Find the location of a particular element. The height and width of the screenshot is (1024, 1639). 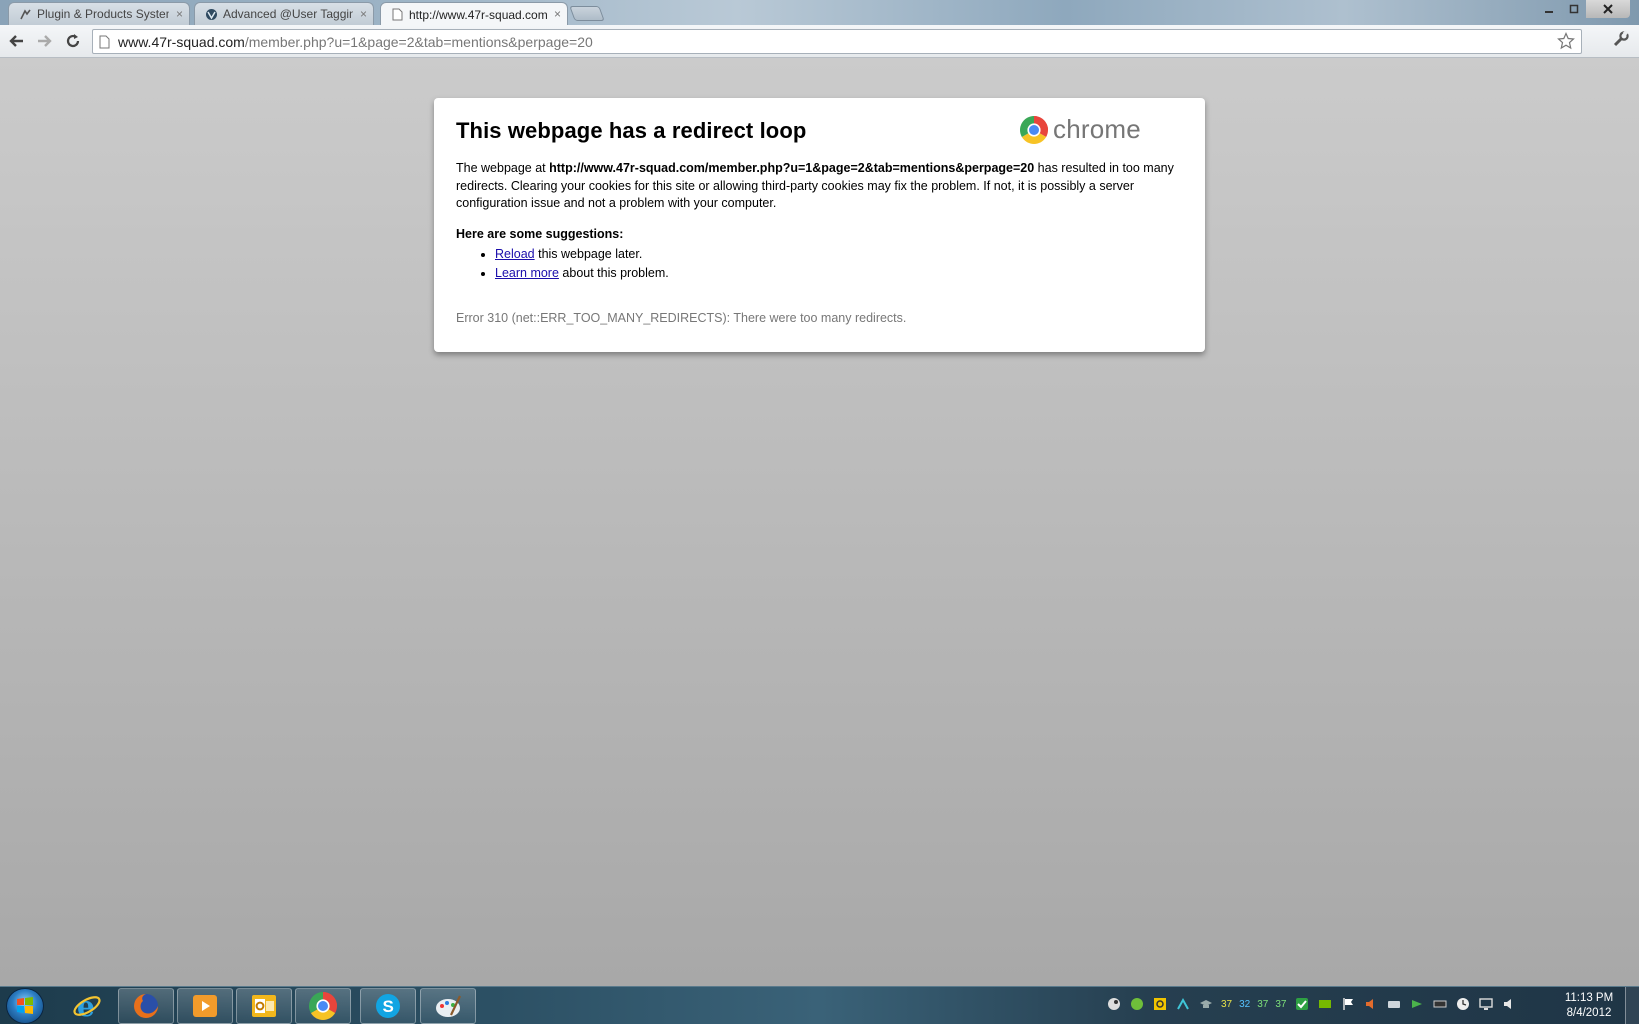

outlook-icon is located at coordinates (264, 1006).